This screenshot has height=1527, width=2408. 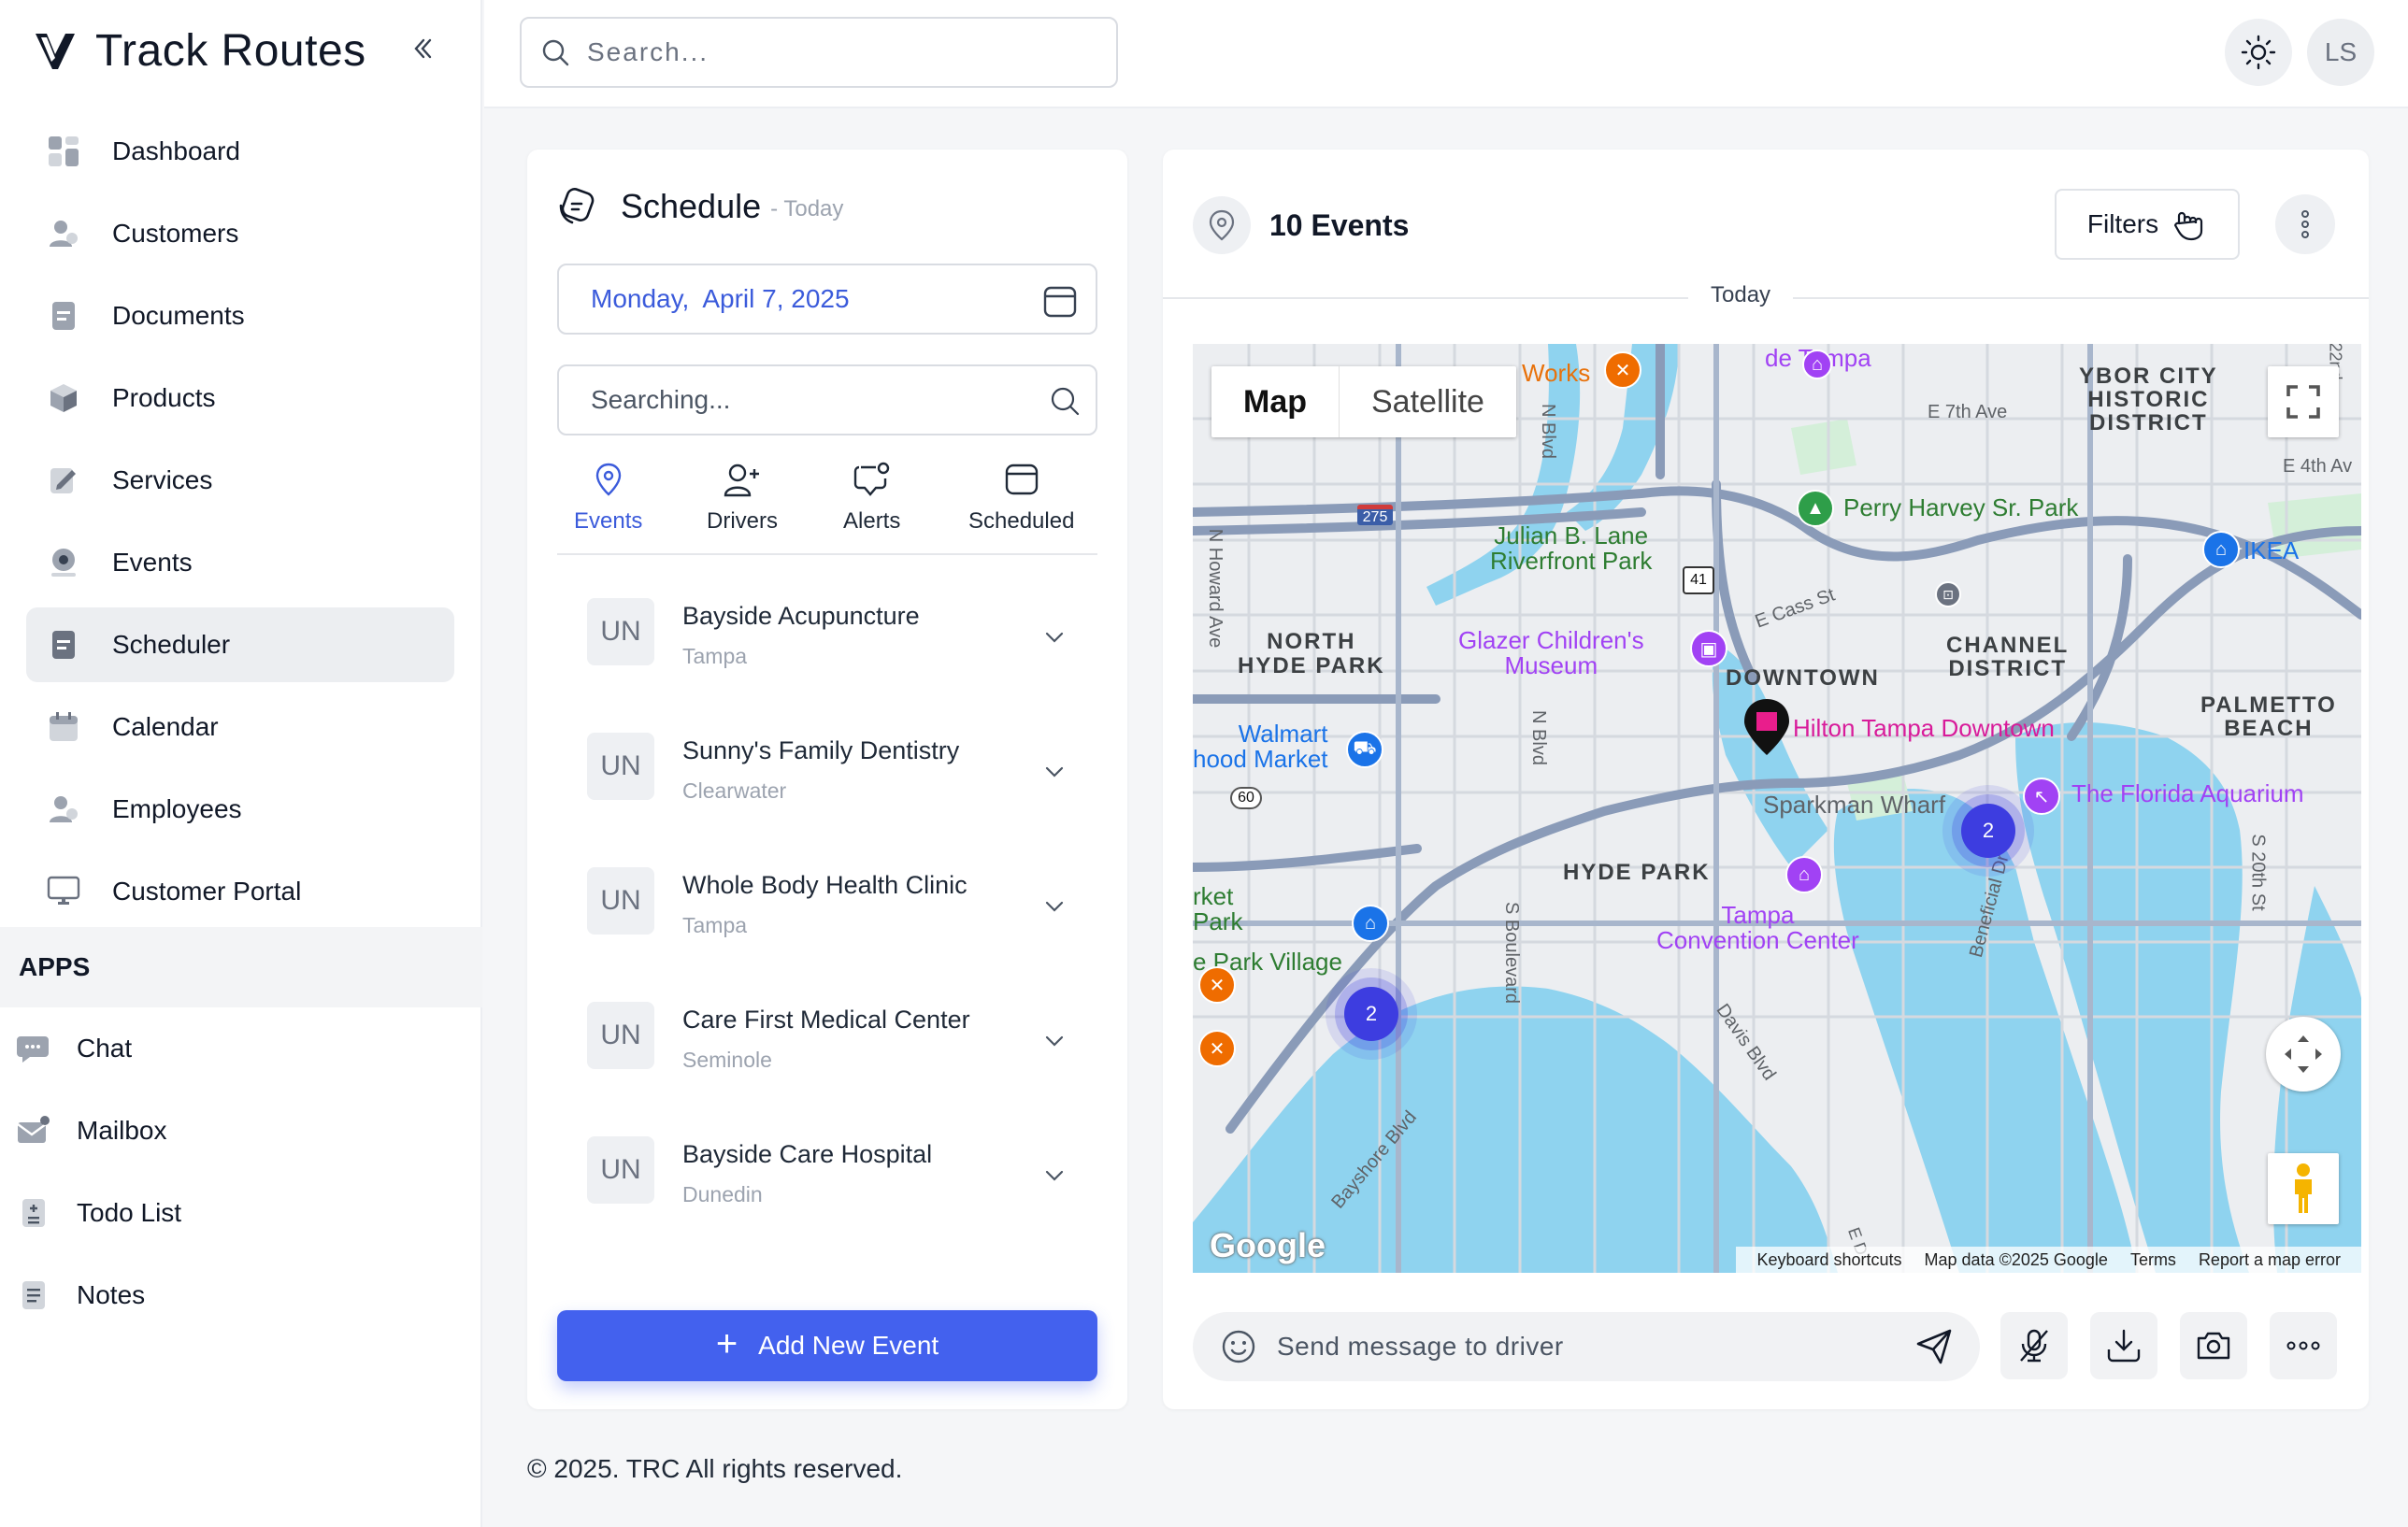 I want to click on convention-icon: ⌂, so click(x=1804, y=875).